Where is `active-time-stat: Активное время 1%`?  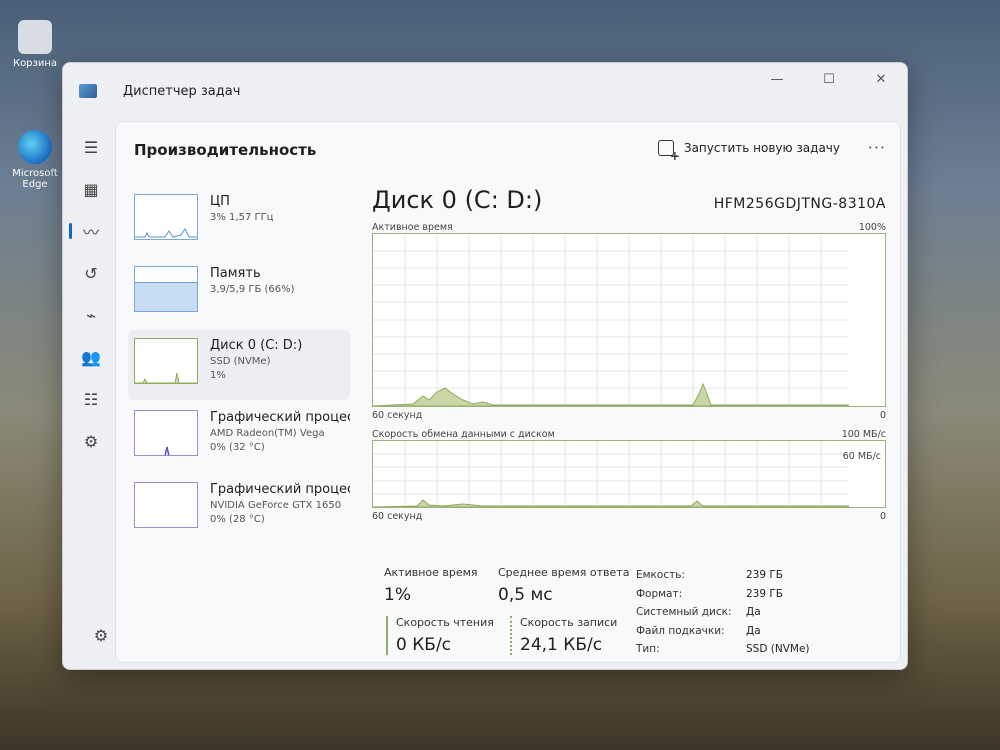
active-time-stat: Активное время 1% is located at coordinates (431, 585).